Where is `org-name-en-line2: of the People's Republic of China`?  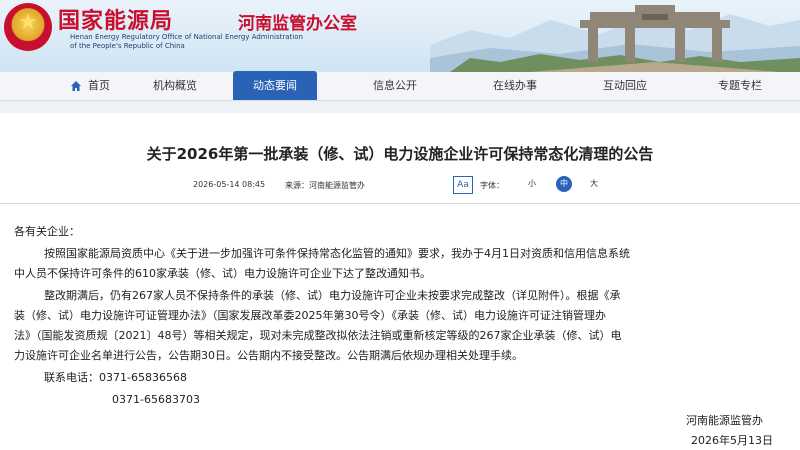
org-name-en-line2: of the People's Republic of China is located at coordinates (127, 46).